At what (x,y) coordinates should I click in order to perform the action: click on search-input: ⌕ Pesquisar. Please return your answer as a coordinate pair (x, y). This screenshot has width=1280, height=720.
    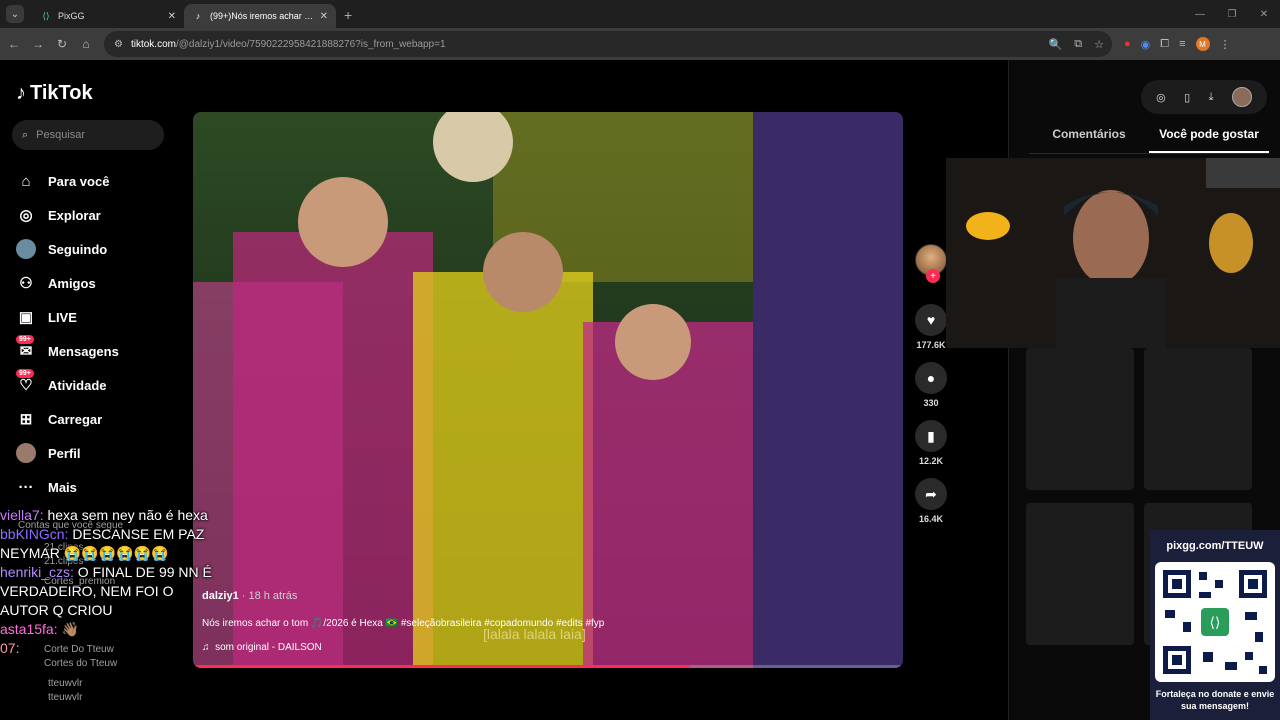
    Looking at the image, I should click on (88, 135).